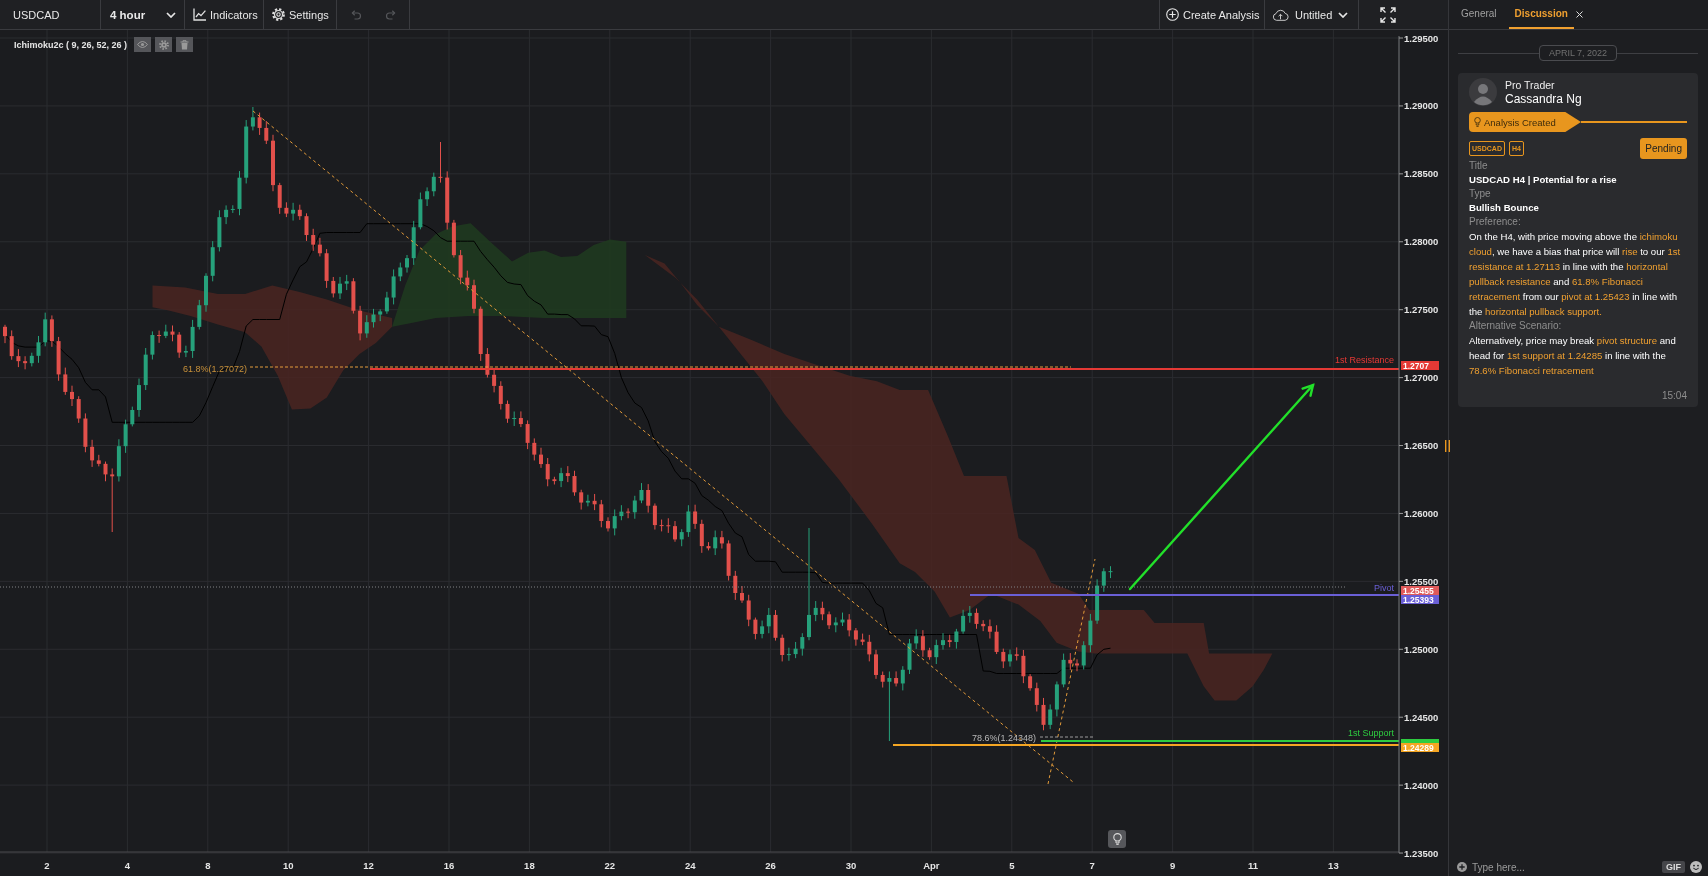 The height and width of the screenshot is (876, 1708). I want to click on price-axis-label: 1.29000, so click(1421, 106).